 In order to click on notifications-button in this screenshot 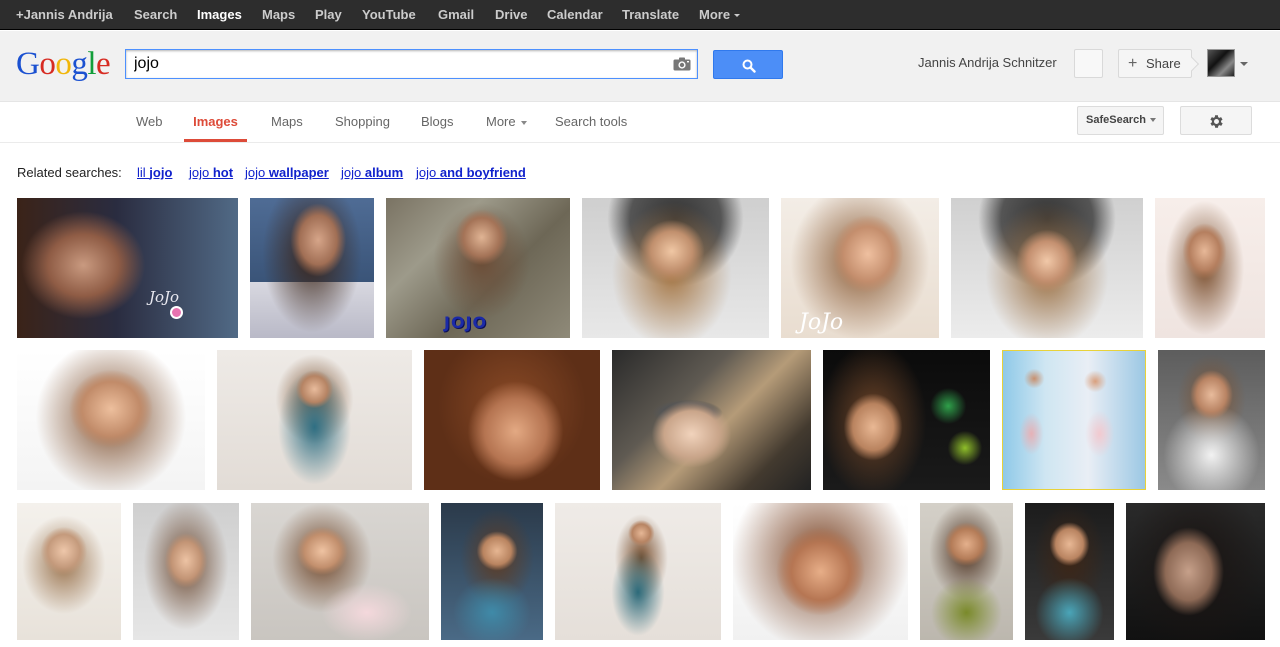, I will do `click(1088, 63)`.